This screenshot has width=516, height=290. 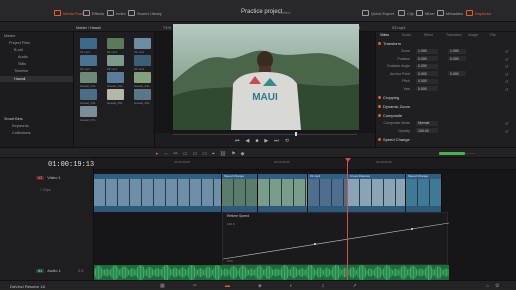 I want to click on playhead-marker-icon, so click(x=348, y=160).